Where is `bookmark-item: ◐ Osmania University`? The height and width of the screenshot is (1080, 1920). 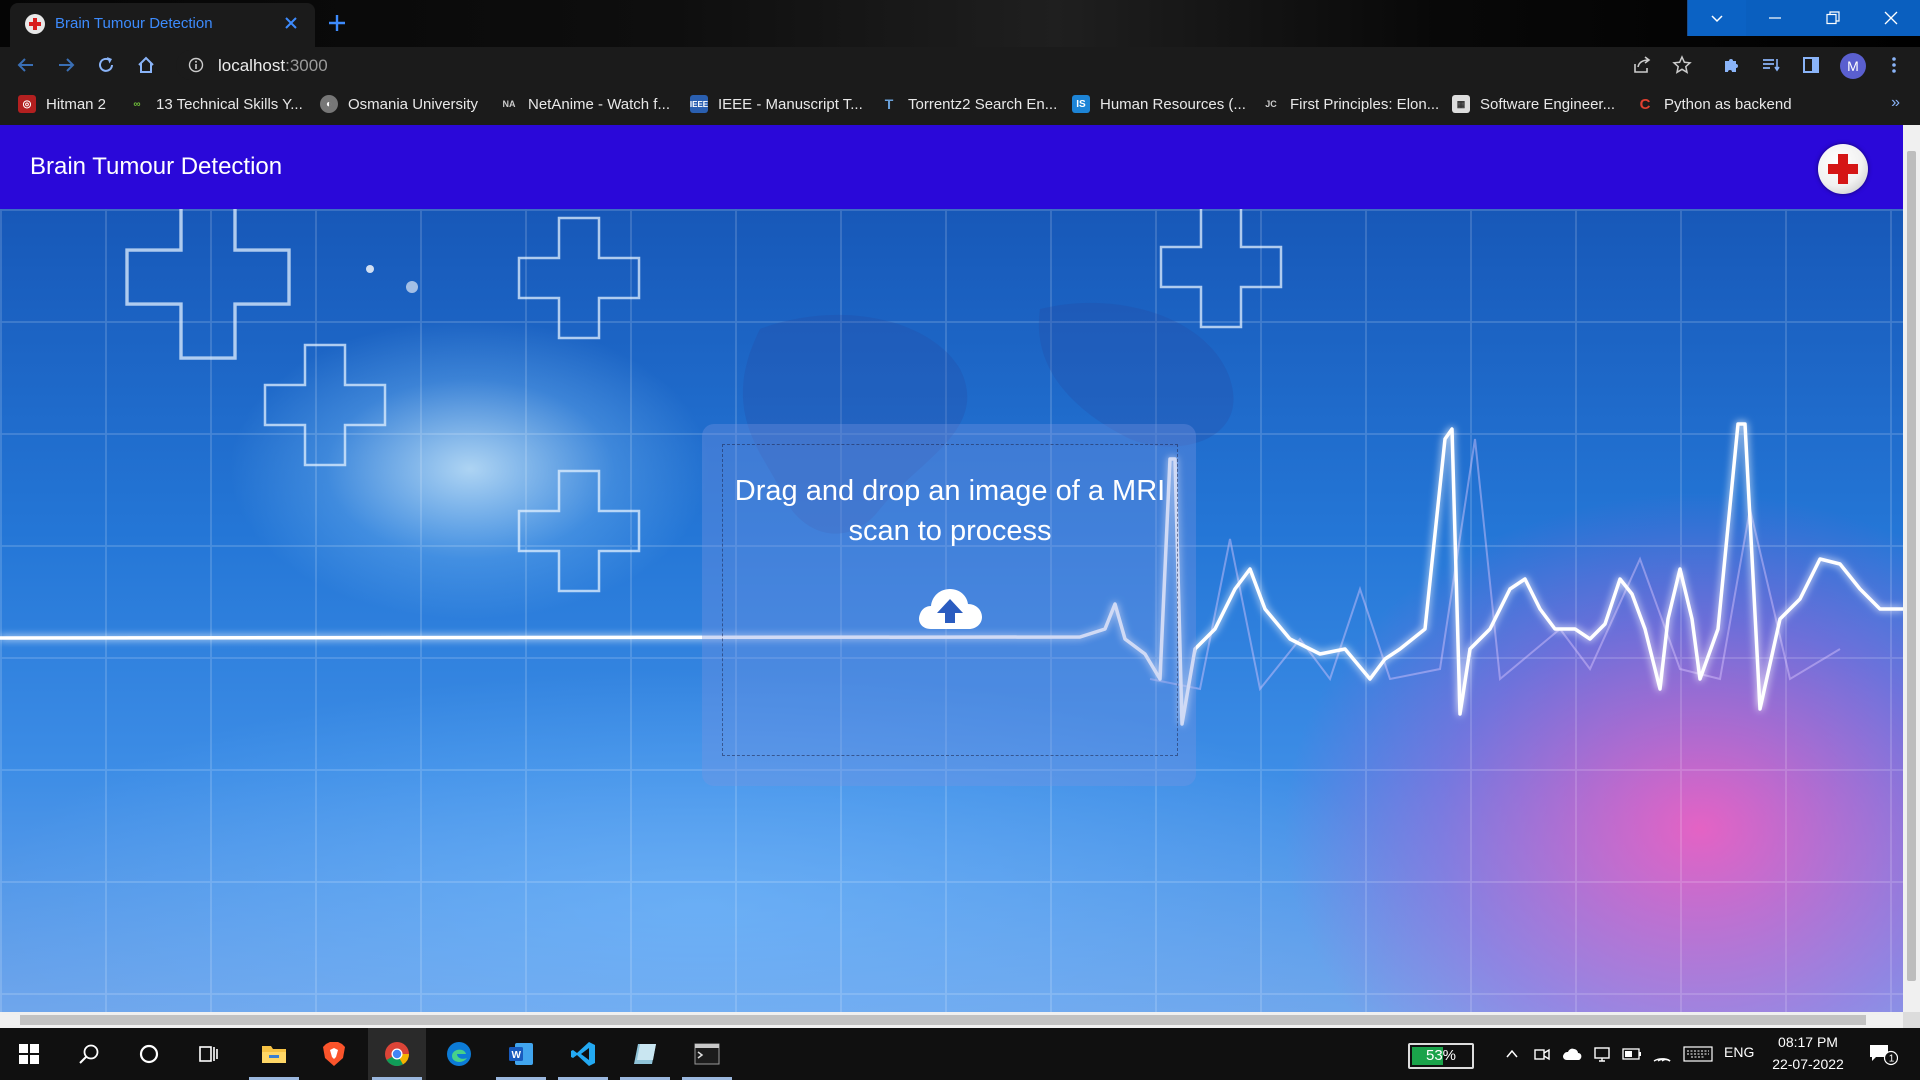
bookmark-item: ◐ Osmania University is located at coordinates (399, 104).